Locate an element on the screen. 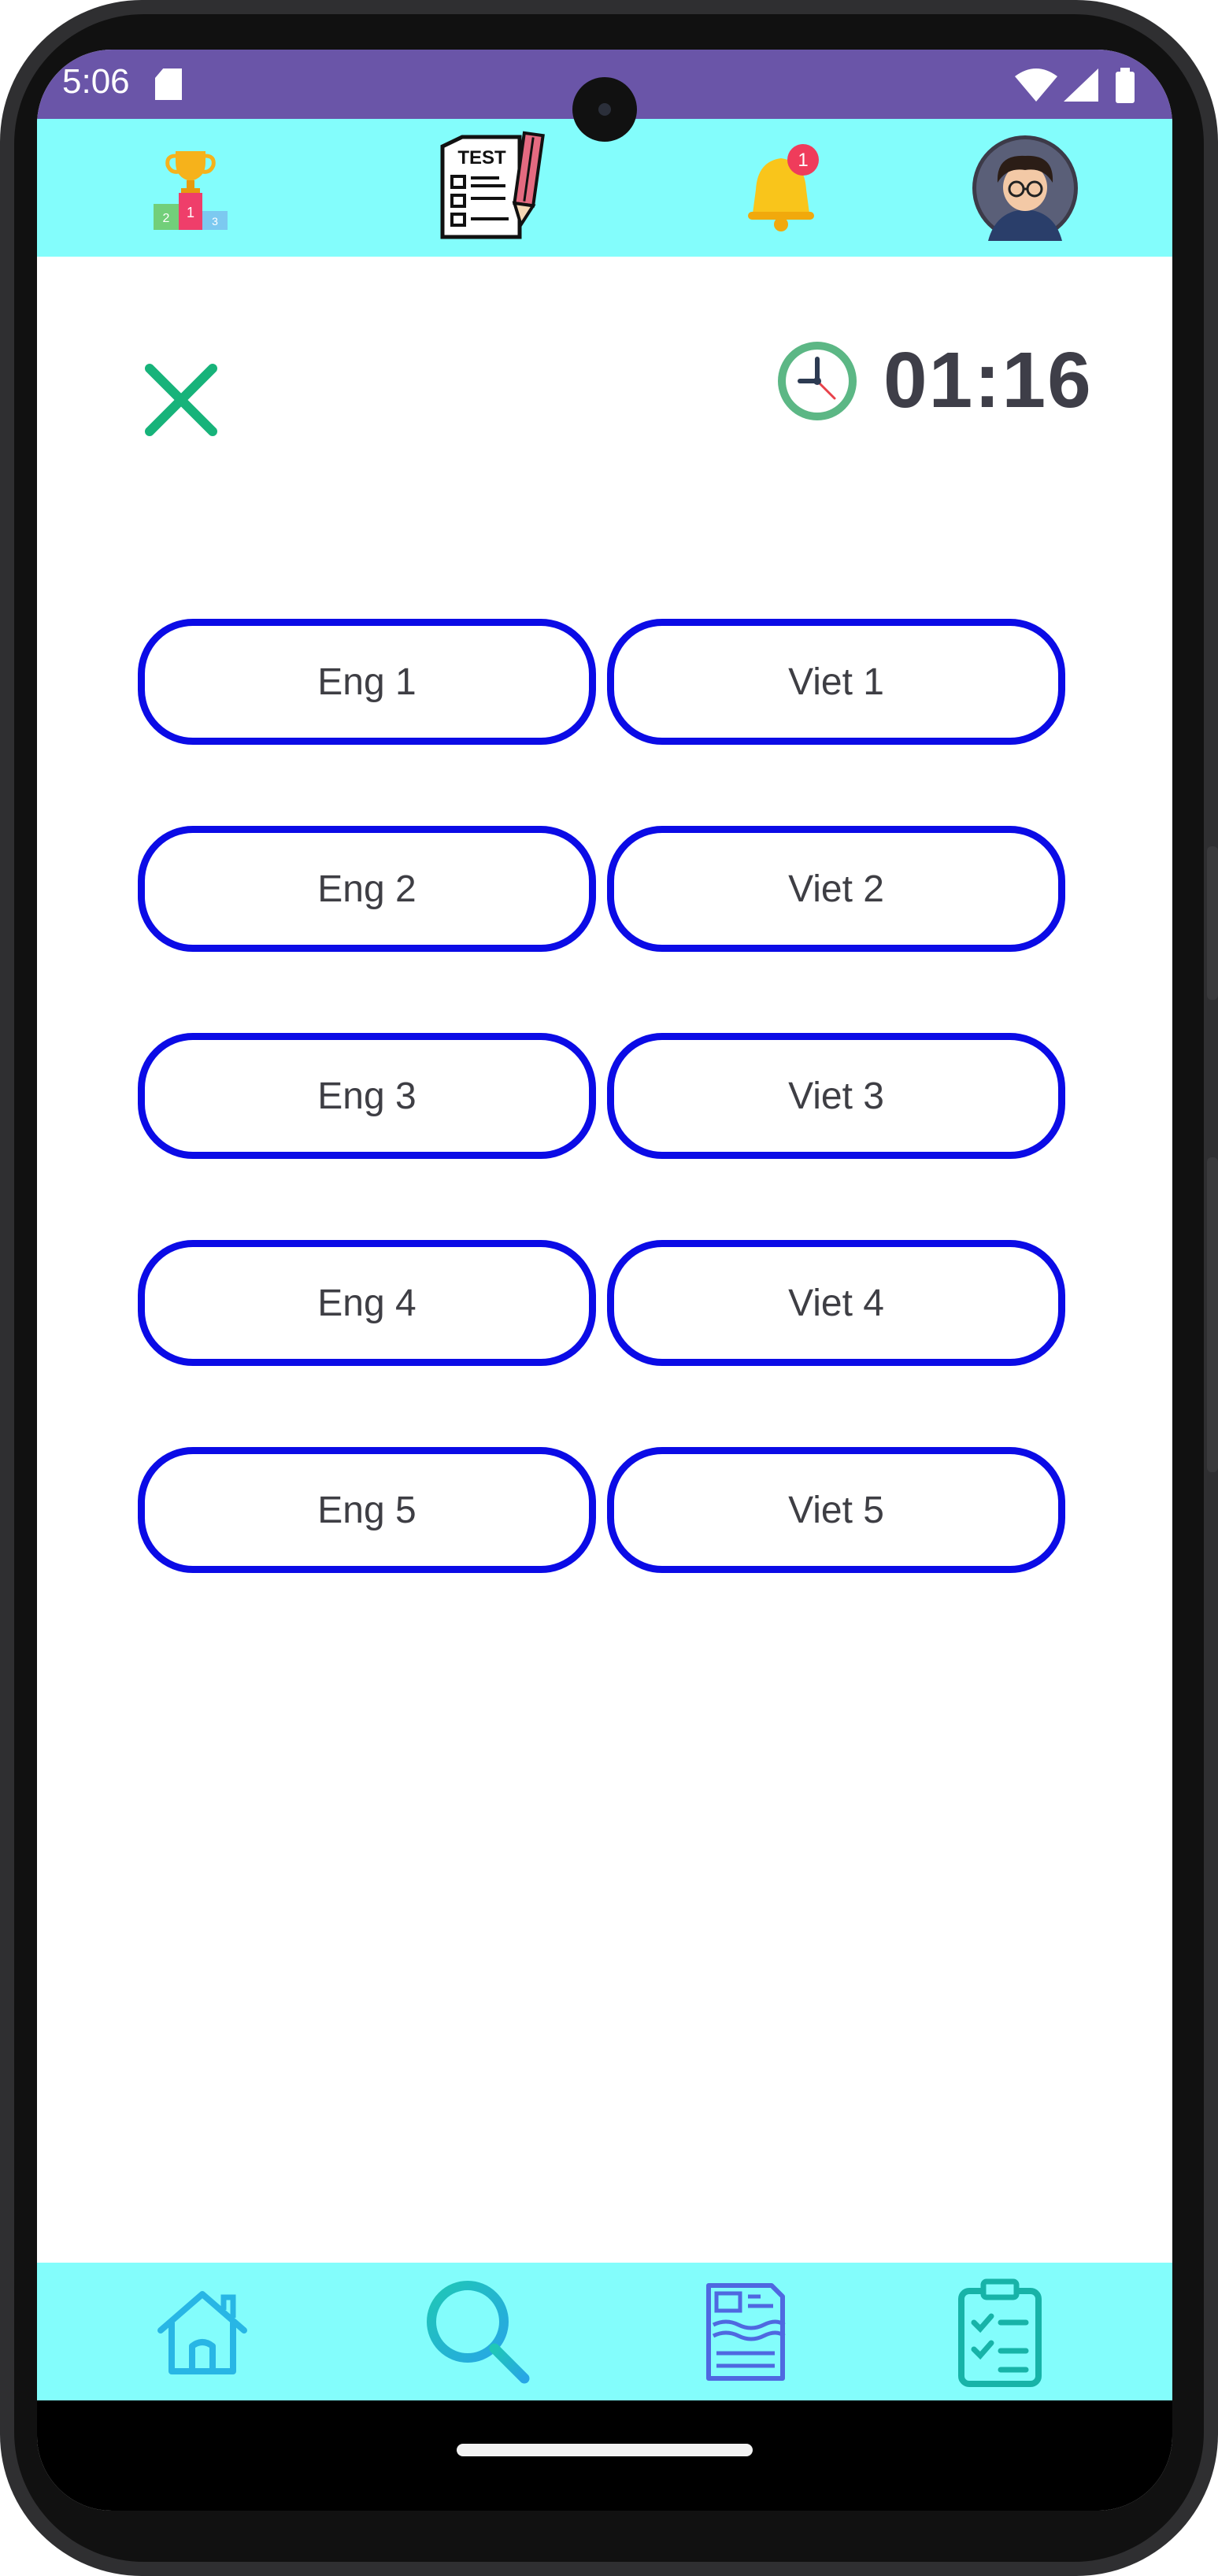 Image resolution: width=1218 pixels, height=2576 pixels. avatar is located at coordinates (1025, 188).